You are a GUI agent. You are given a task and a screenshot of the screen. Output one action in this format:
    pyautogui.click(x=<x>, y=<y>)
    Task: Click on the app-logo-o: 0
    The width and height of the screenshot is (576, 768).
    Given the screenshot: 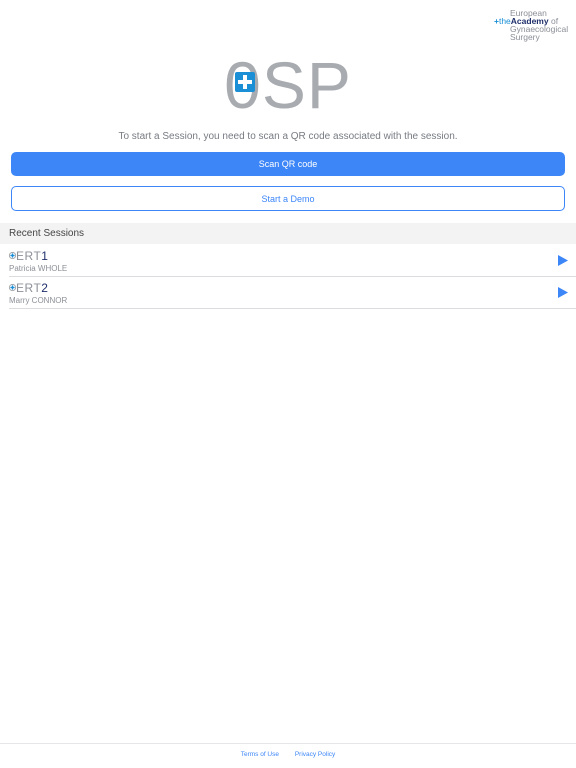 What is the action you would take?
    pyautogui.click(x=243, y=85)
    